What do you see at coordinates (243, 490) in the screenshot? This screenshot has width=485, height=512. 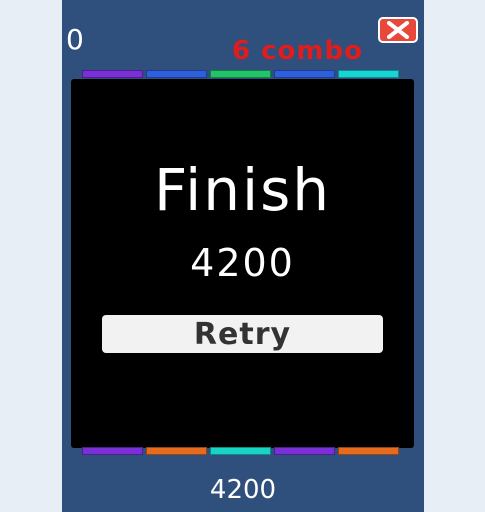 I see `bottom-score: 4200` at bounding box center [243, 490].